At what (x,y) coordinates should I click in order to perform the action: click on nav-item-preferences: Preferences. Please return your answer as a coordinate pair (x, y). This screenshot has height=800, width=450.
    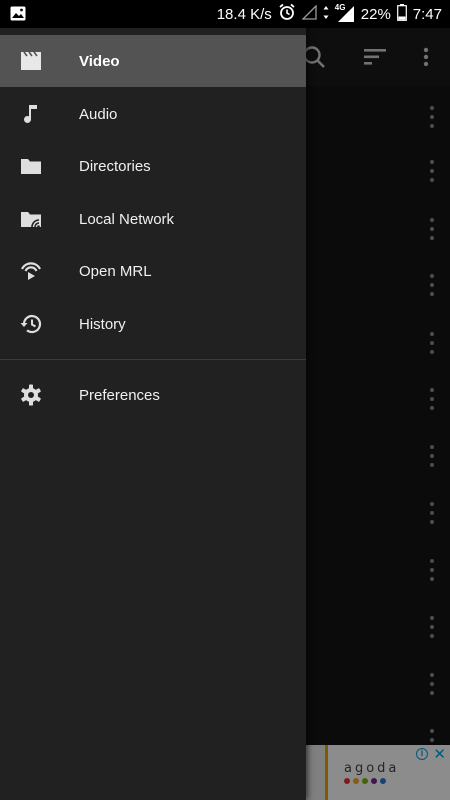
    Looking at the image, I should click on (153, 395).